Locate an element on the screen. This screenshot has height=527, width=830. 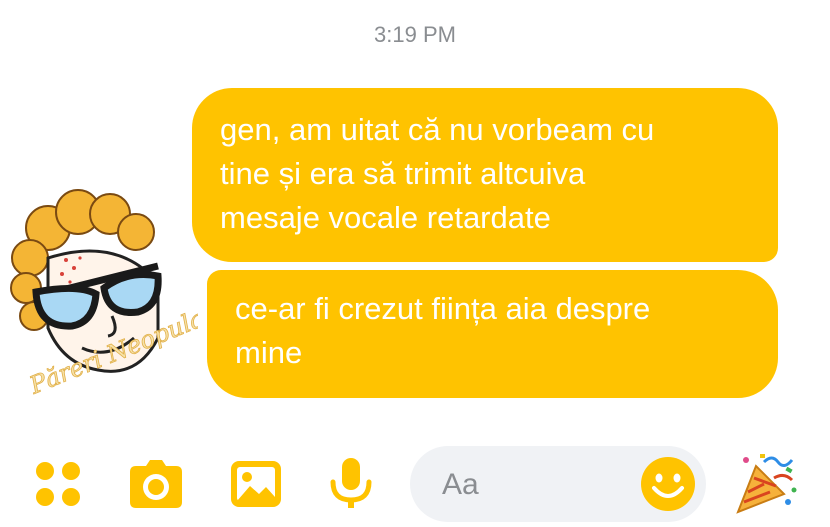
message-timestamp: 3:19 PM is located at coordinates (415, 34).